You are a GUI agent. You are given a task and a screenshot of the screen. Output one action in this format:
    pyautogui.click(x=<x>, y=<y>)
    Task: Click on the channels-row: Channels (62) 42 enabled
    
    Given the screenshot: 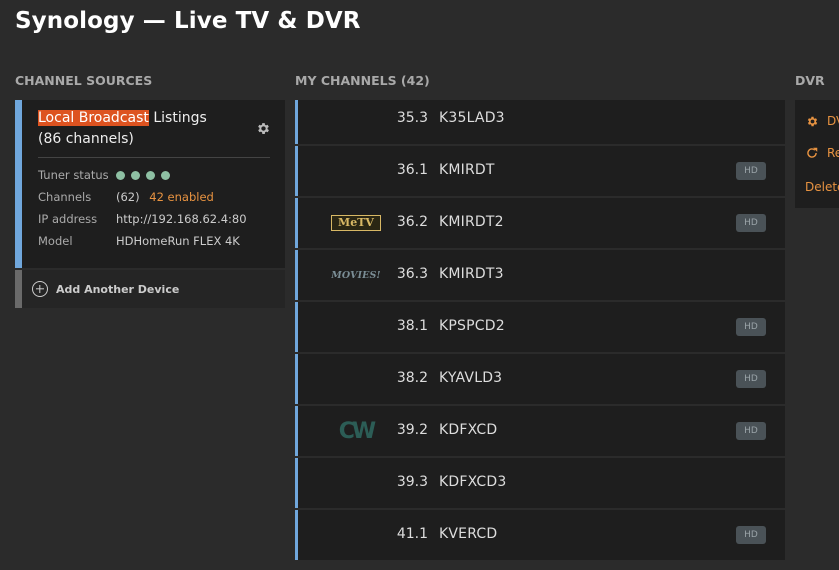 What is the action you would take?
    pyautogui.click(x=126, y=197)
    